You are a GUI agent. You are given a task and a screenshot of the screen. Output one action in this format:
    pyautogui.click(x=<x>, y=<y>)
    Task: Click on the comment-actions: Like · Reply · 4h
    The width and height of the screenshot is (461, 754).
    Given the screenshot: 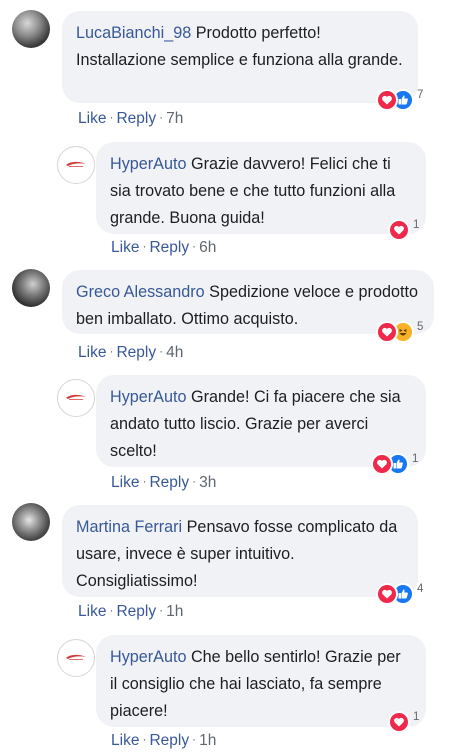 What is the action you would take?
    pyautogui.click(x=130, y=353)
    